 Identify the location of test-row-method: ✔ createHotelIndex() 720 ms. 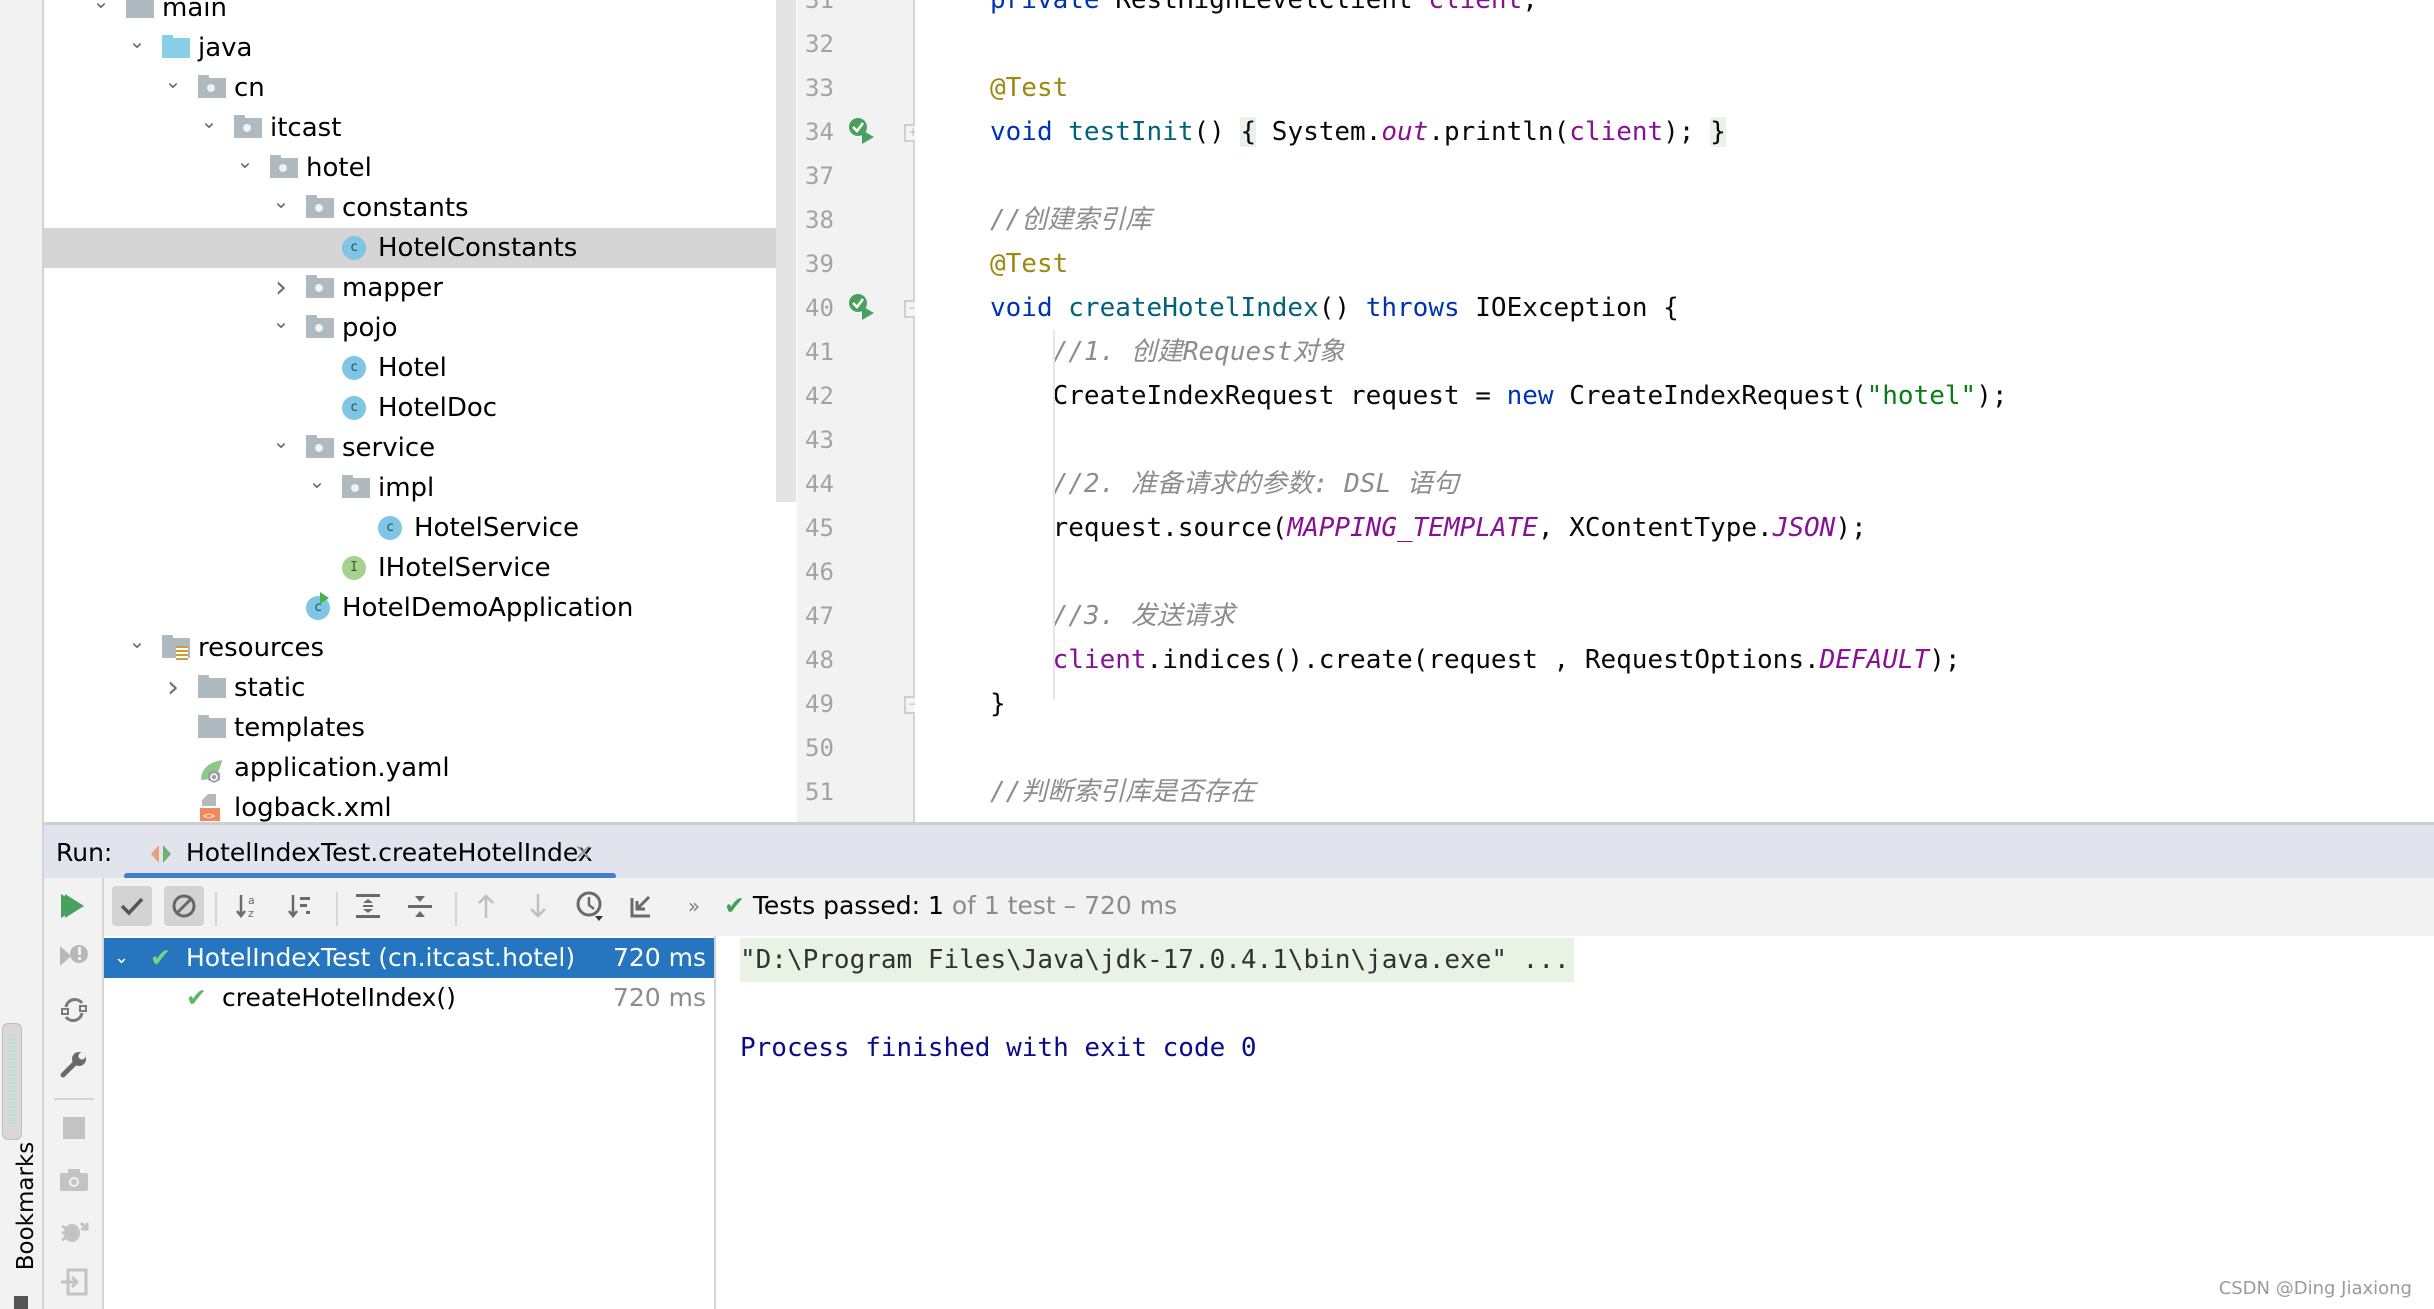
(409, 998).